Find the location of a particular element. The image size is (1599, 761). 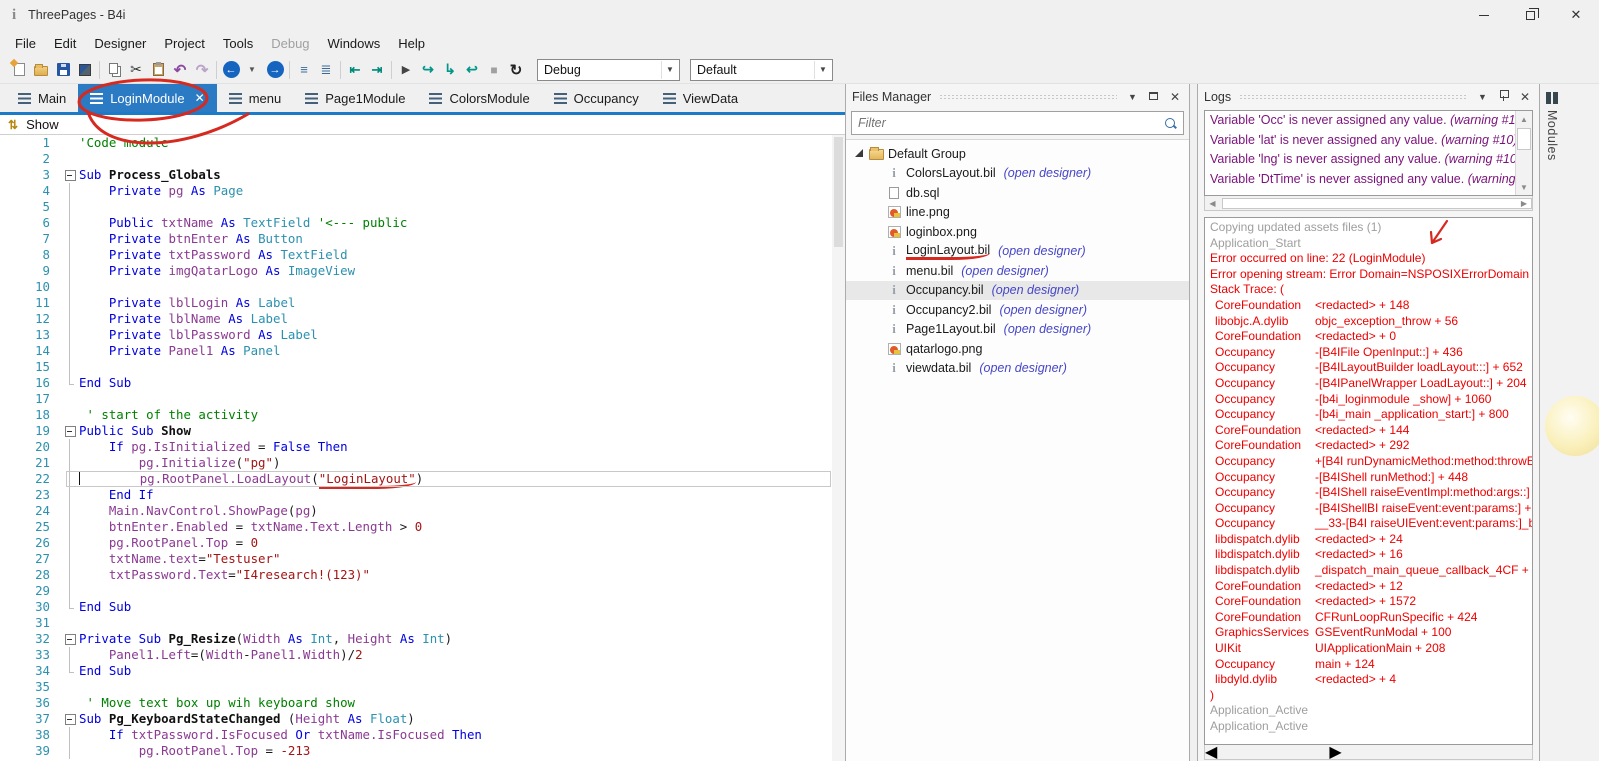

scroll-right-icon: ▶ is located at coordinates (1524, 203).